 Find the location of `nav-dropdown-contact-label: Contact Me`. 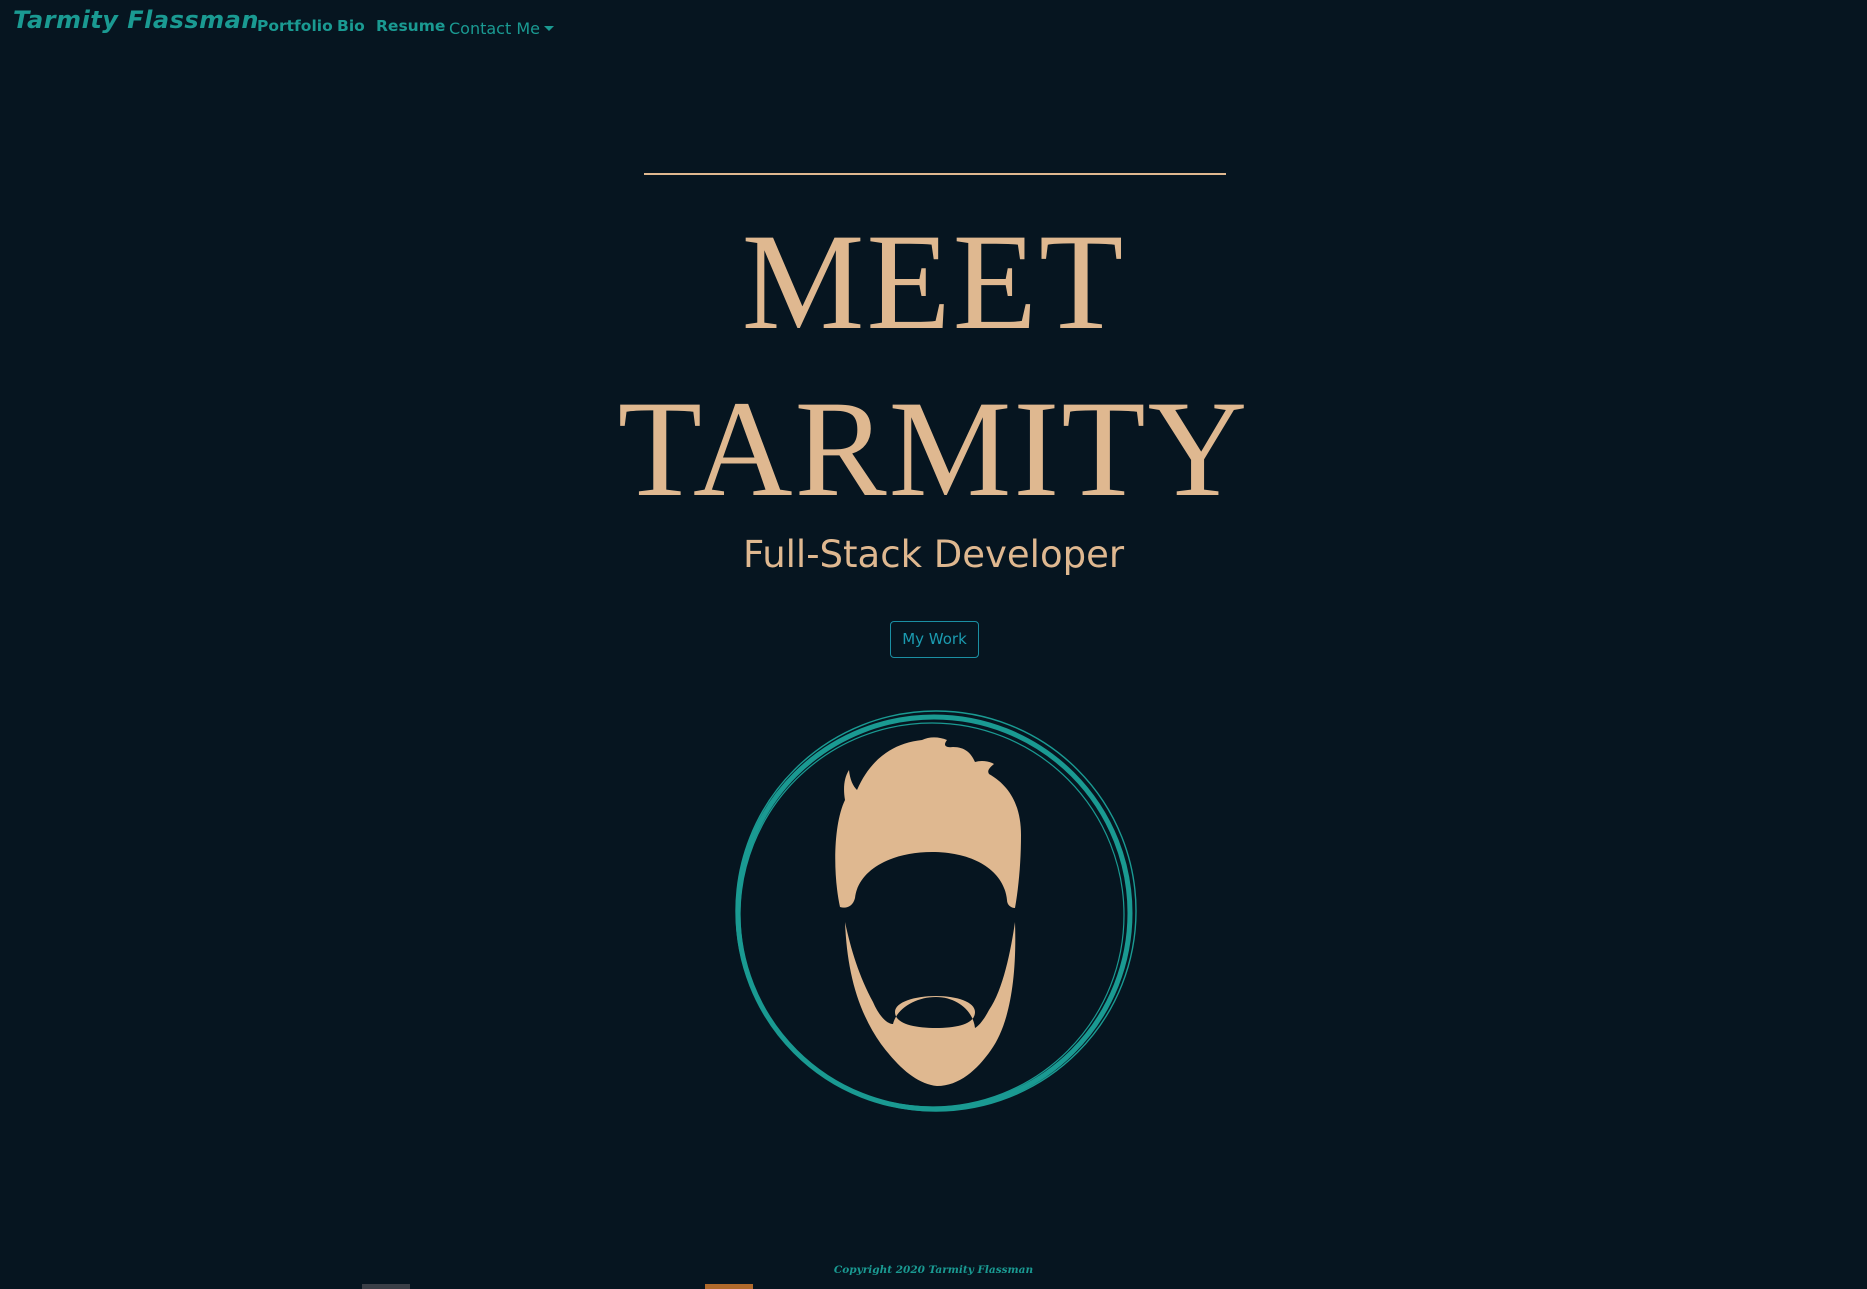

nav-dropdown-contact-label: Contact Me is located at coordinates (494, 28).